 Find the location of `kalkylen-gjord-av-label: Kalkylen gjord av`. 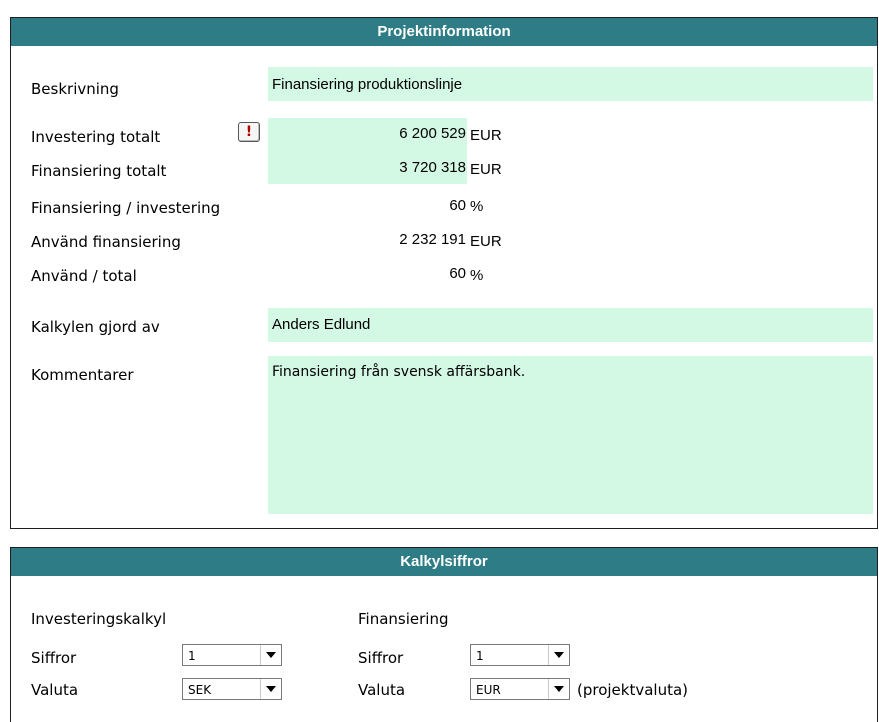

kalkylen-gjord-av-label: Kalkylen gjord av is located at coordinates (95, 327).